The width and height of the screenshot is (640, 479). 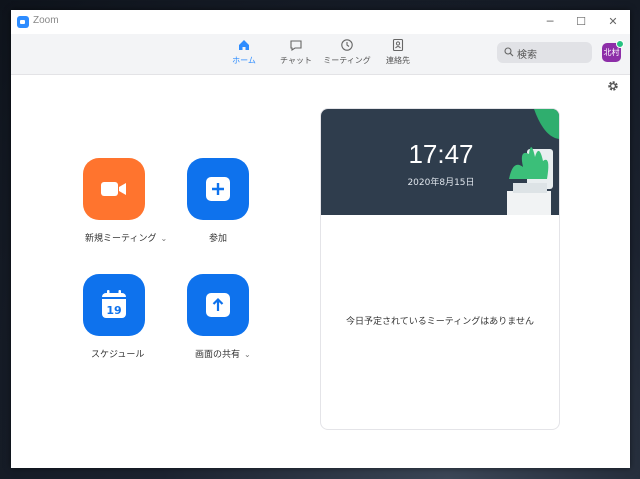 I want to click on search-icon, so click(x=509, y=52).